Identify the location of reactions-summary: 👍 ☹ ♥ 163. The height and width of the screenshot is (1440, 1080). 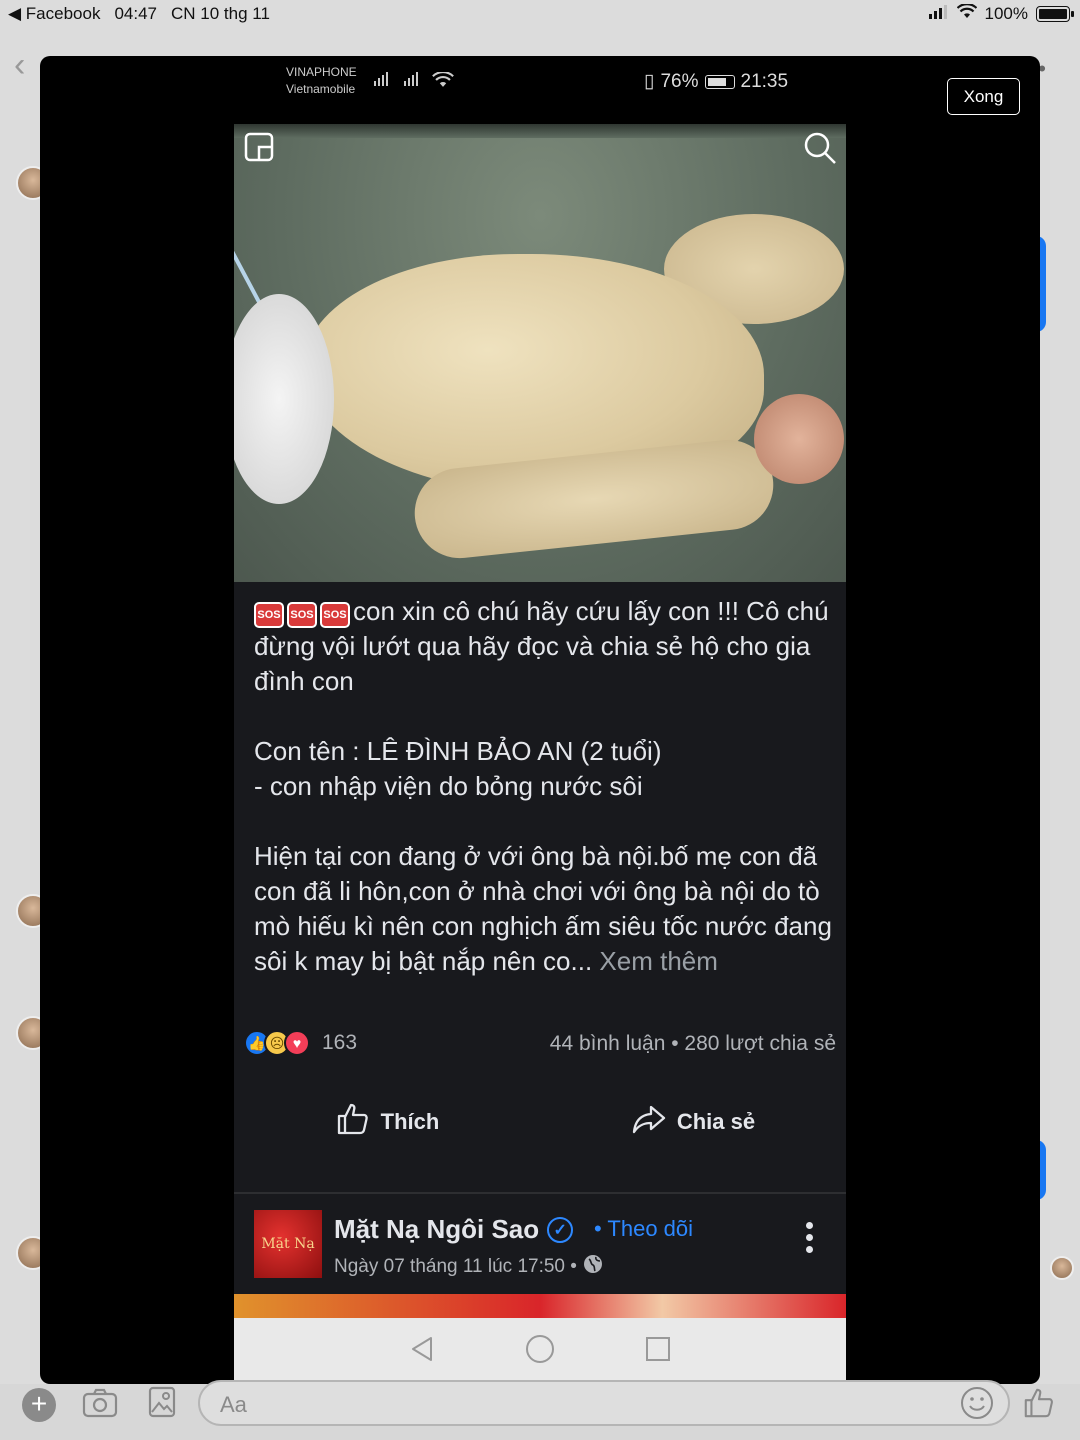
(300, 1043).